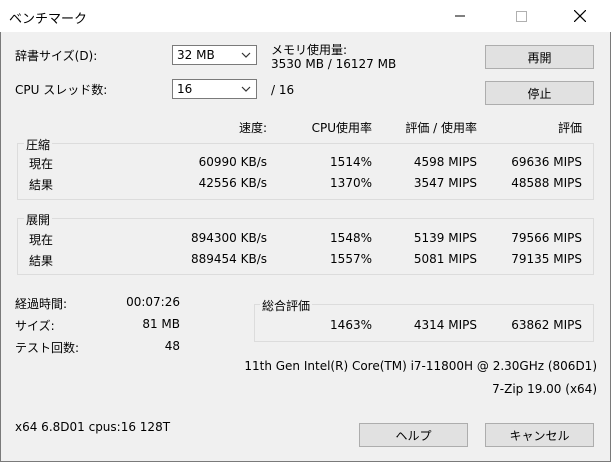 This screenshot has width=611, height=462. I want to click on close-icon, so click(580, 16).